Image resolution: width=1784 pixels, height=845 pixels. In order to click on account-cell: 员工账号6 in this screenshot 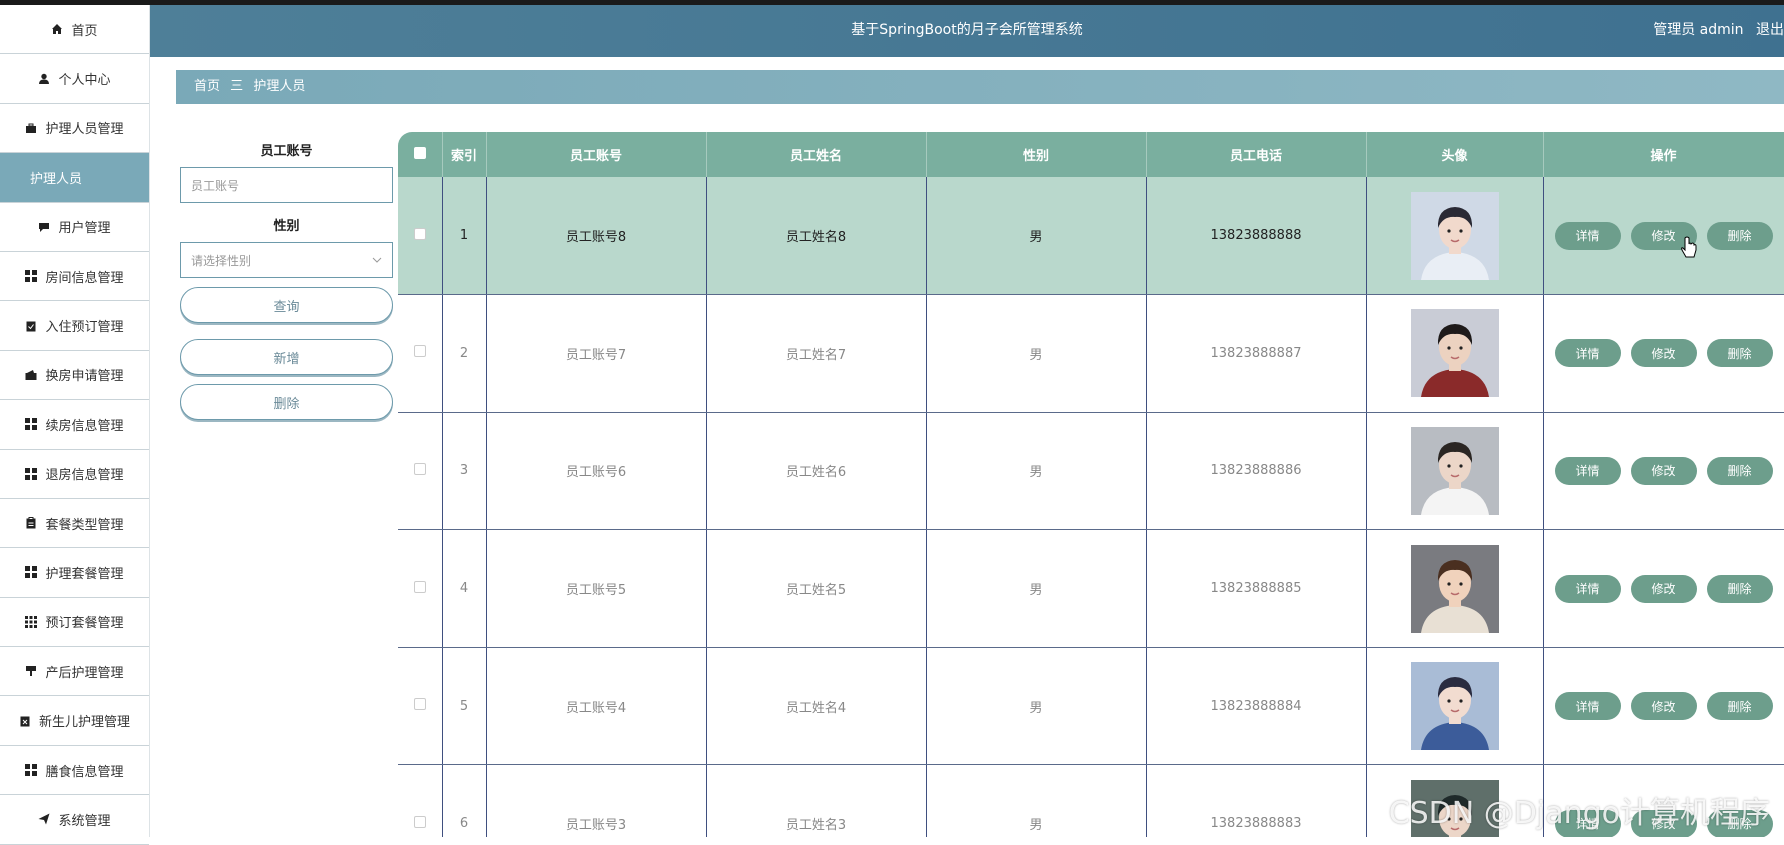, I will do `click(596, 471)`.